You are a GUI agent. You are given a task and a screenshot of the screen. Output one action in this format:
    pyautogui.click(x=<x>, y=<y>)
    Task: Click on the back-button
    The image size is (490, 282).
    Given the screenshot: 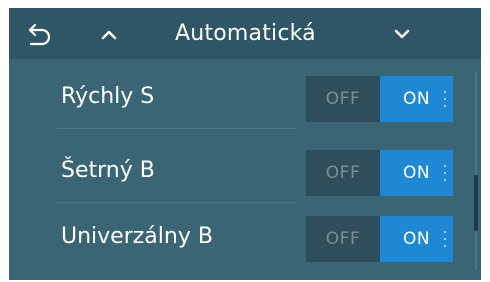 What is the action you would take?
    pyautogui.click(x=40, y=34)
    